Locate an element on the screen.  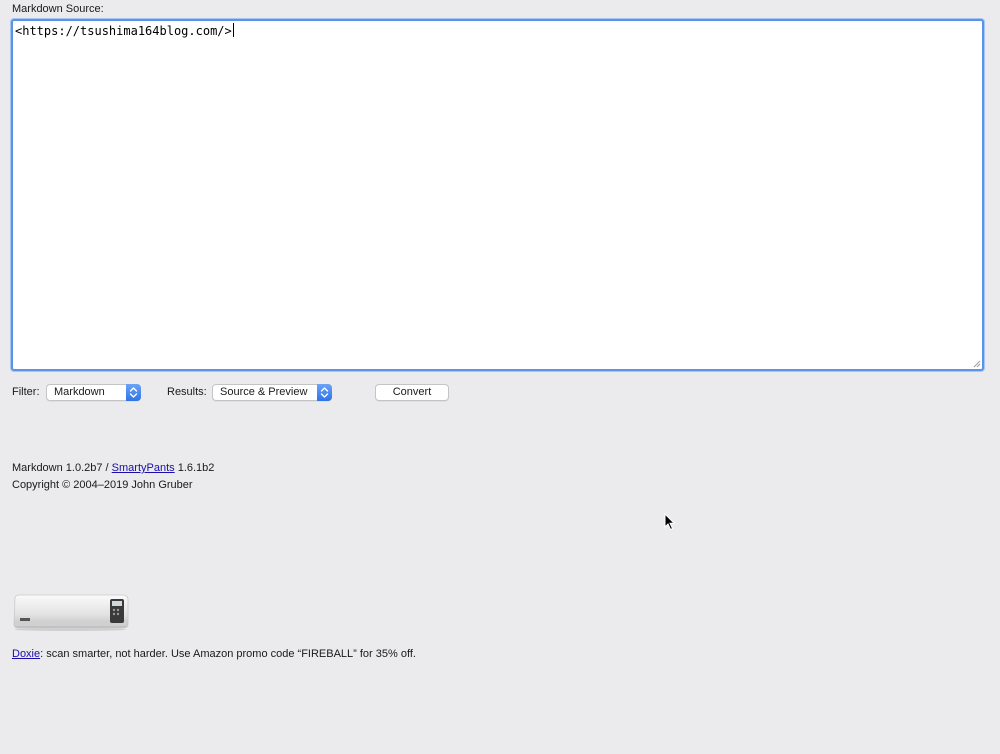
results-label: Results: is located at coordinates (187, 392).